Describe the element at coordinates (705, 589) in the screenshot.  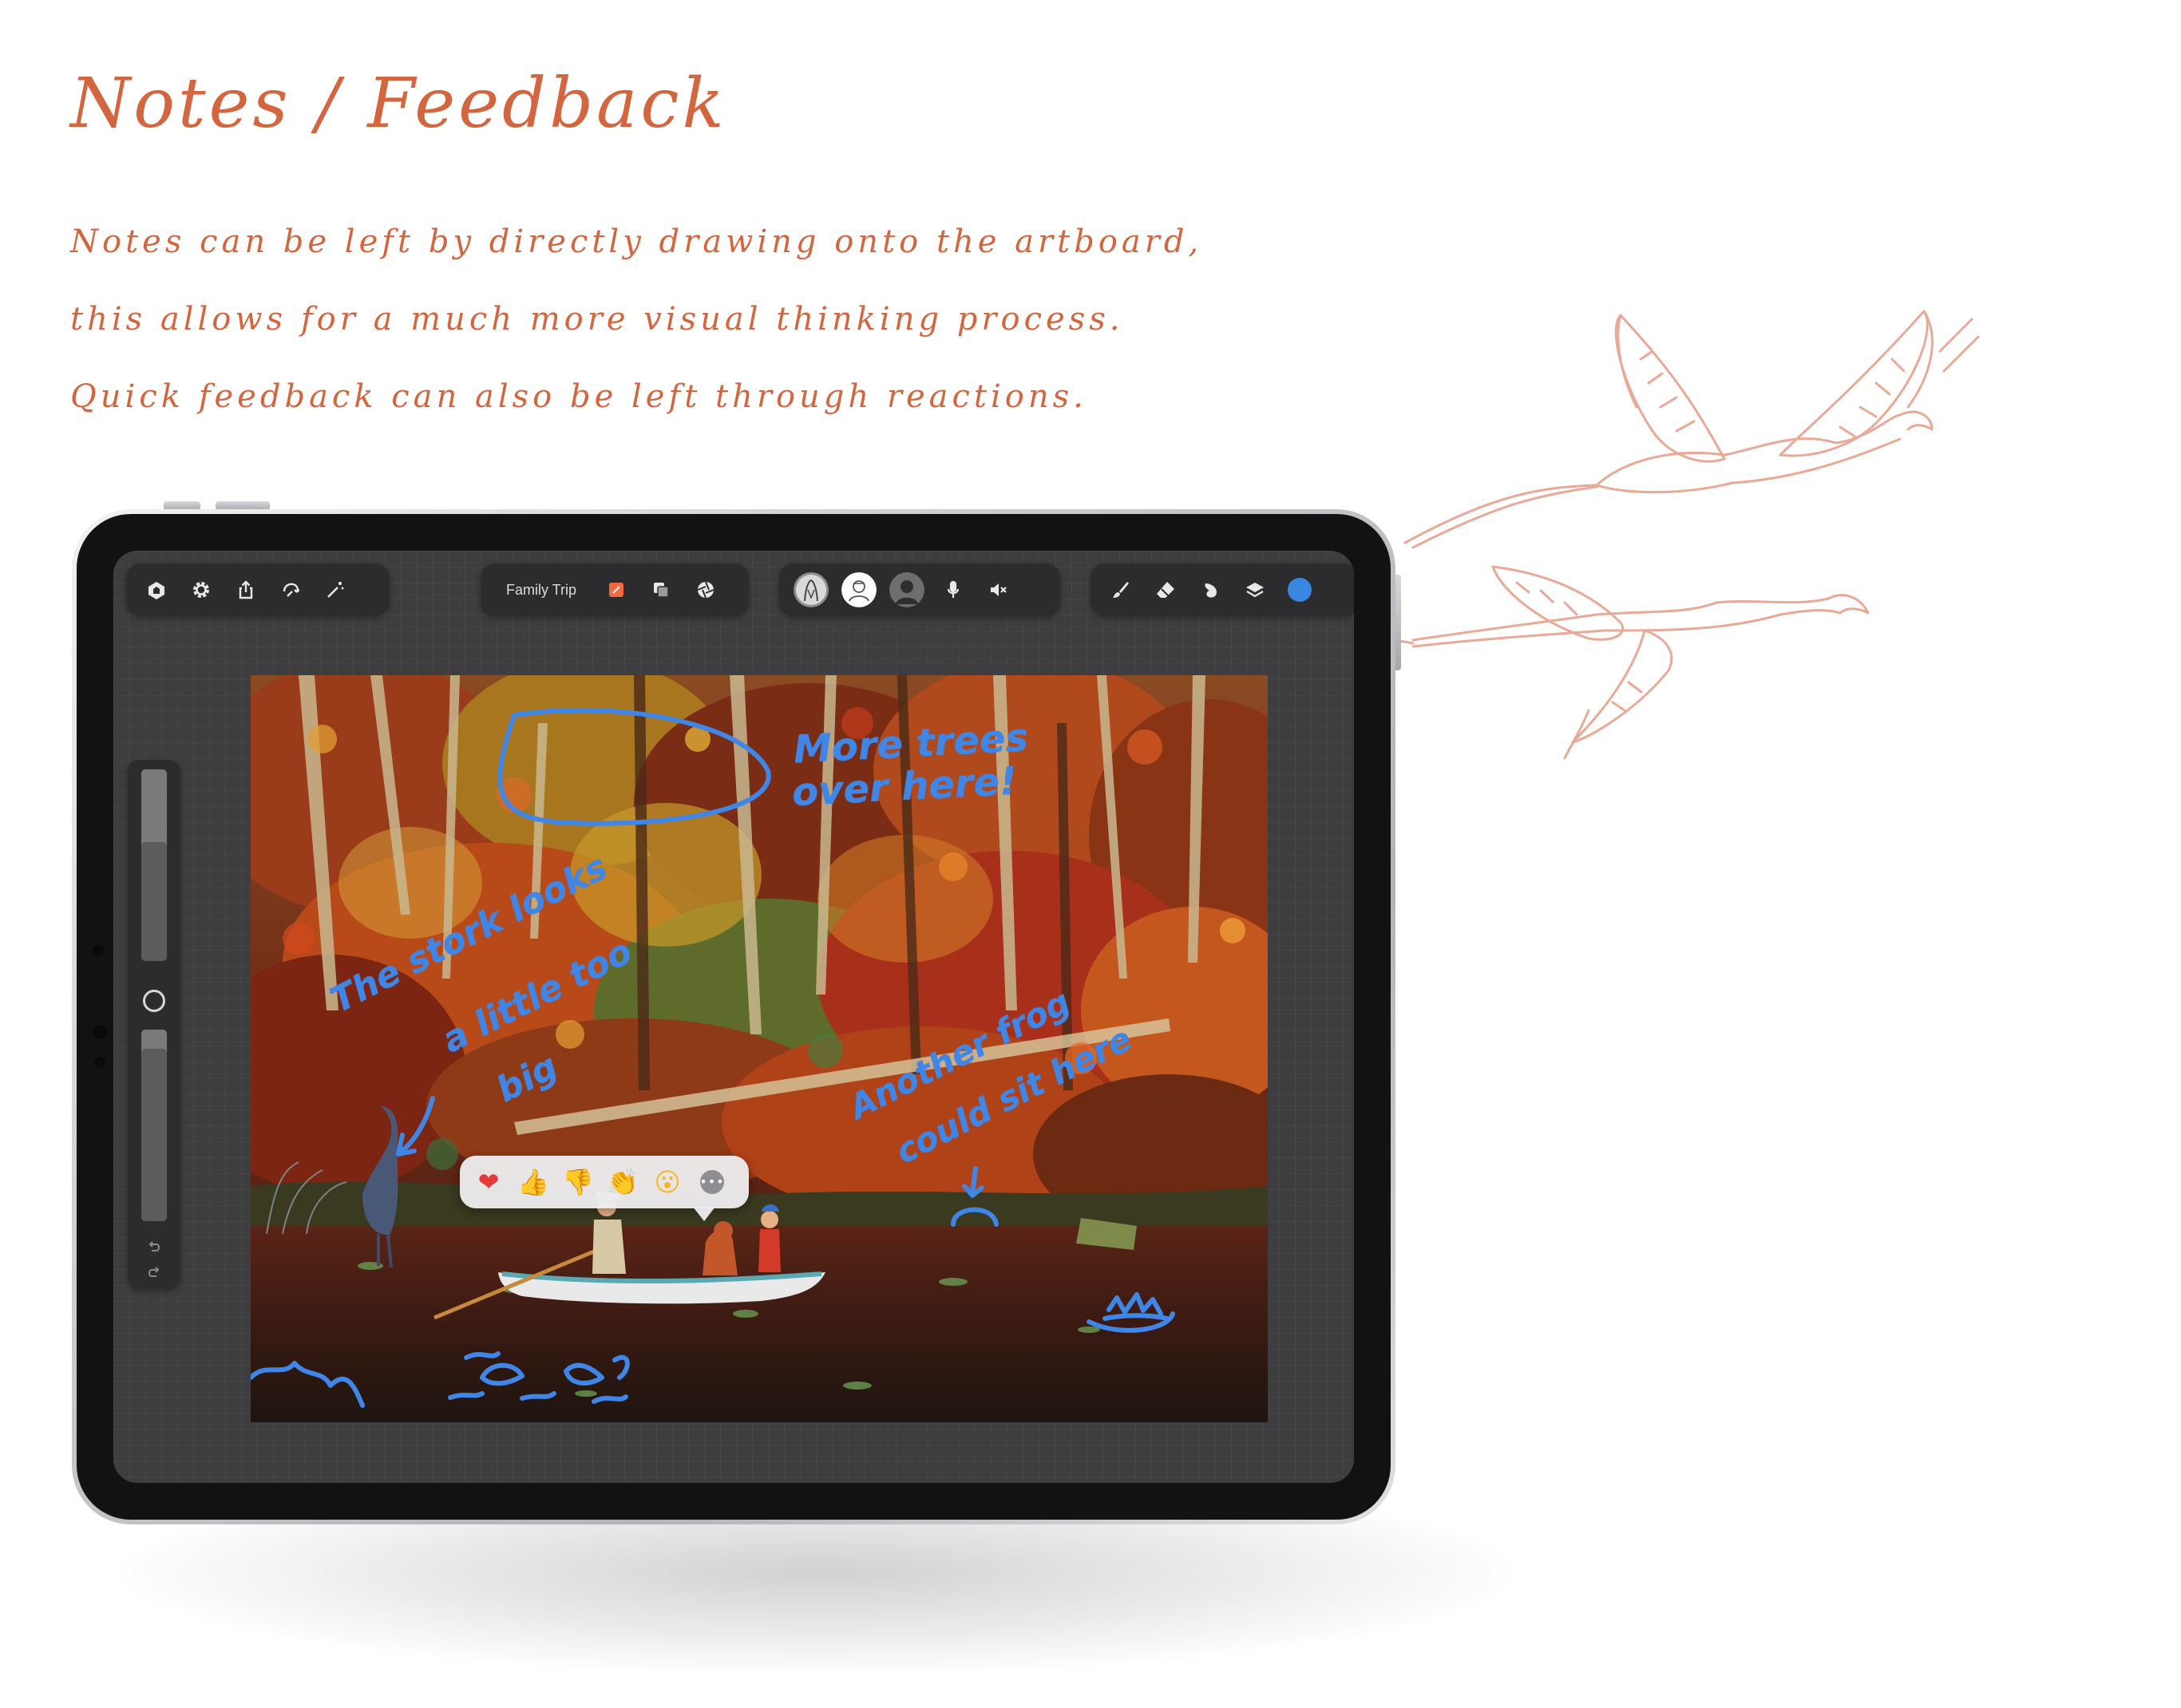
I see `aperture-icon` at that location.